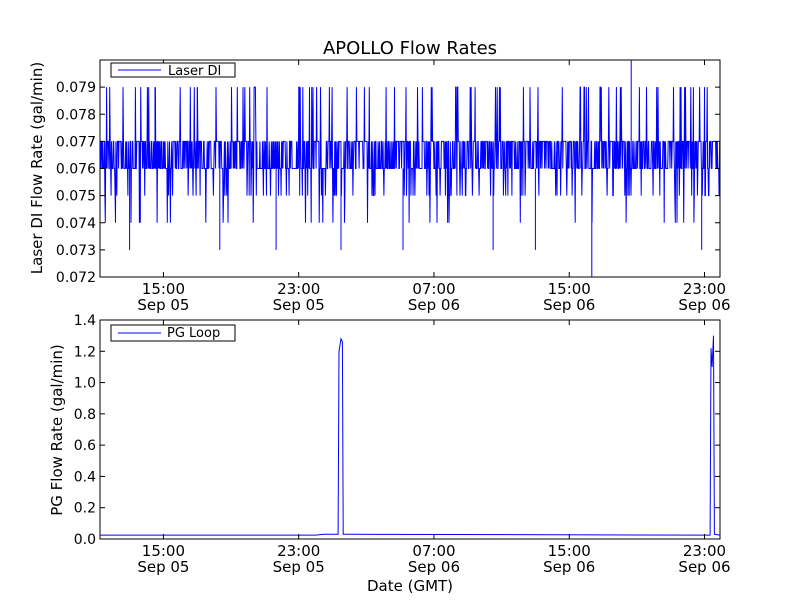 The image size is (800, 600). Describe the element at coordinates (76, 88) in the screenshot. I see `laser-di-y-tick-label: 0.079` at that location.